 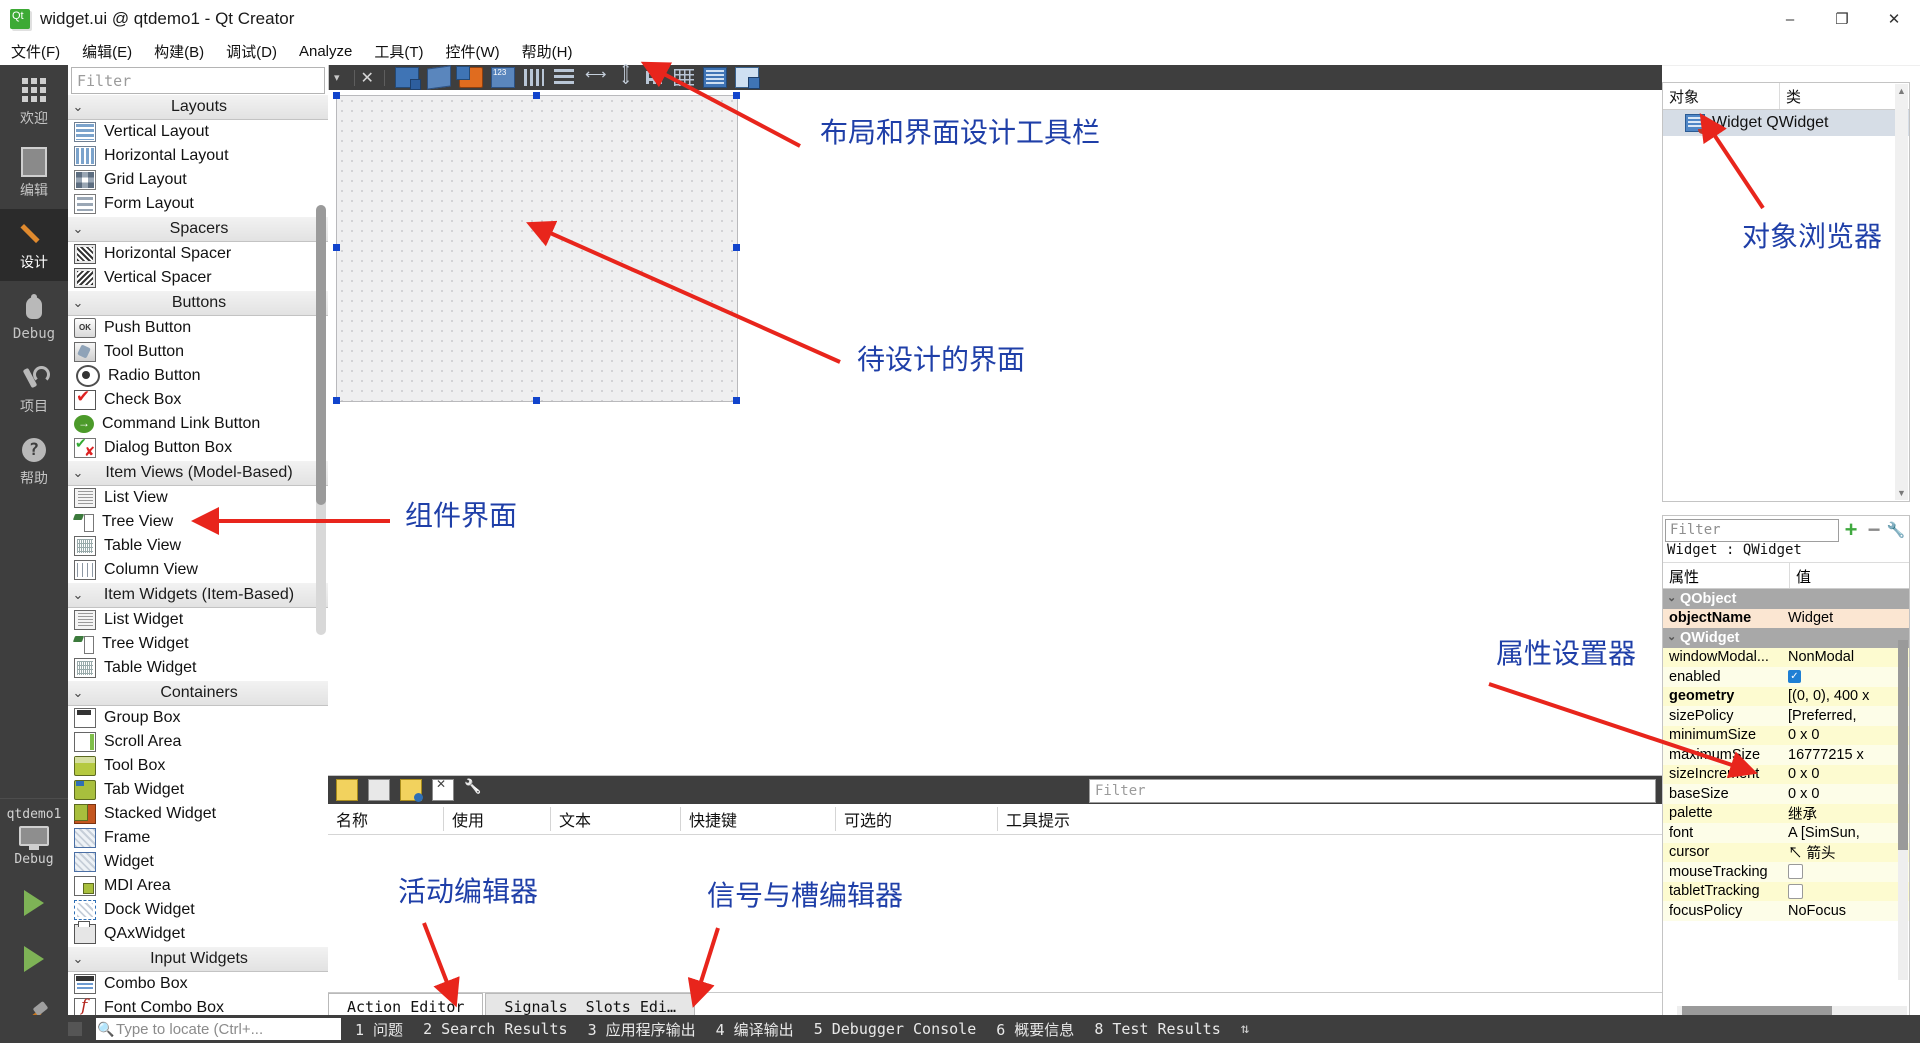 What do you see at coordinates (379, 790) in the screenshot?
I see `copy-action-icon` at bounding box center [379, 790].